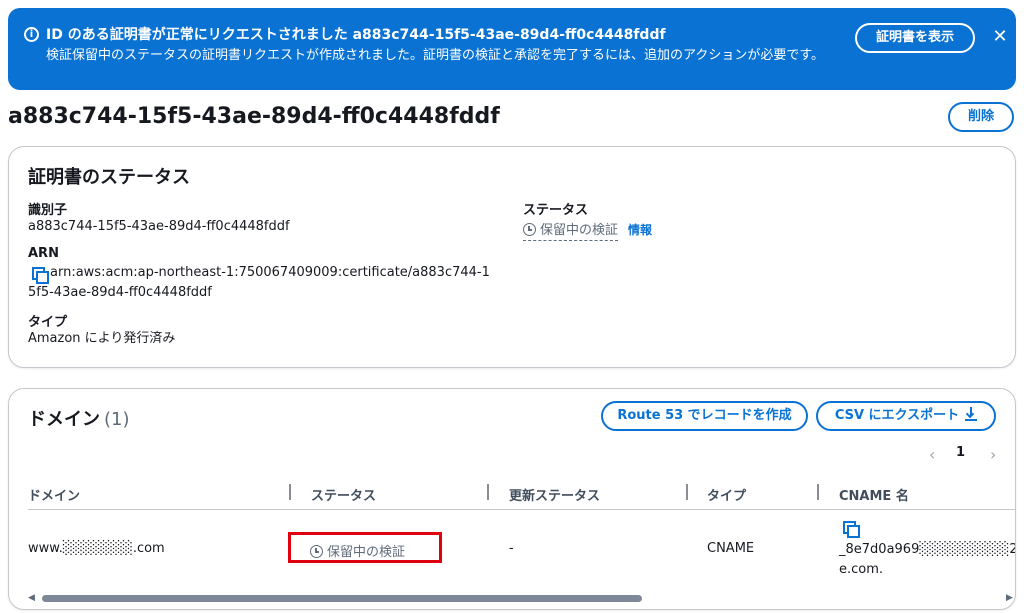  What do you see at coordinates (932, 454) in the screenshot?
I see `pagination-prev: ‹` at bounding box center [932, 454].